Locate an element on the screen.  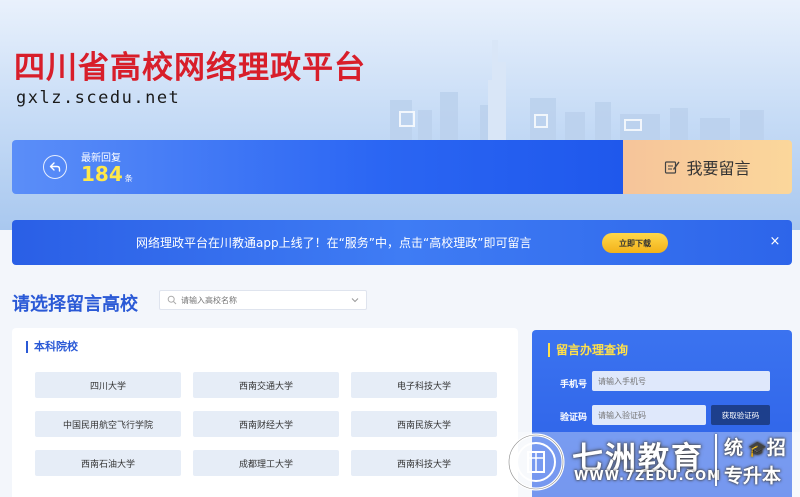
school-item: 四川大学 is located at coordinates (108, 385).